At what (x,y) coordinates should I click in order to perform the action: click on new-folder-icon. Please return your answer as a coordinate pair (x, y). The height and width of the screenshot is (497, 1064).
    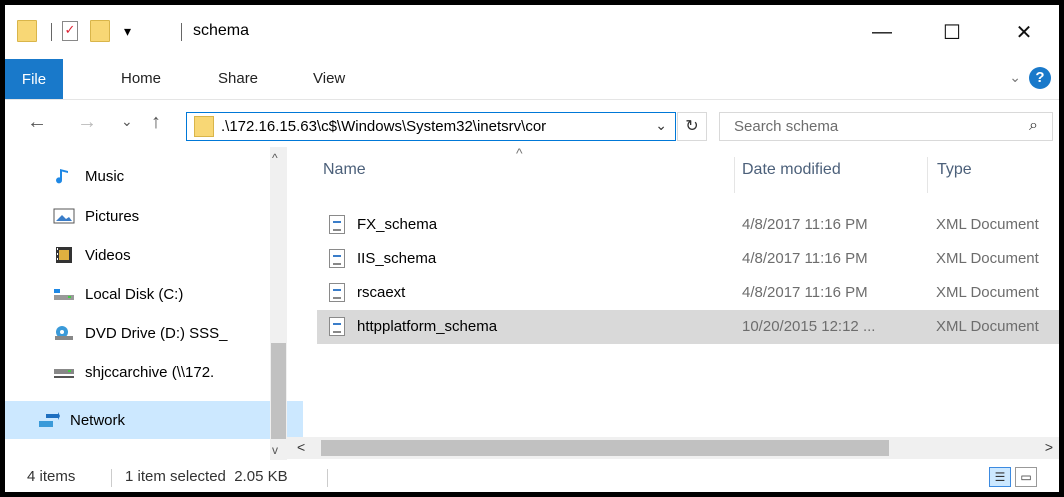
    Looking at the image, I should click on (100, 31).